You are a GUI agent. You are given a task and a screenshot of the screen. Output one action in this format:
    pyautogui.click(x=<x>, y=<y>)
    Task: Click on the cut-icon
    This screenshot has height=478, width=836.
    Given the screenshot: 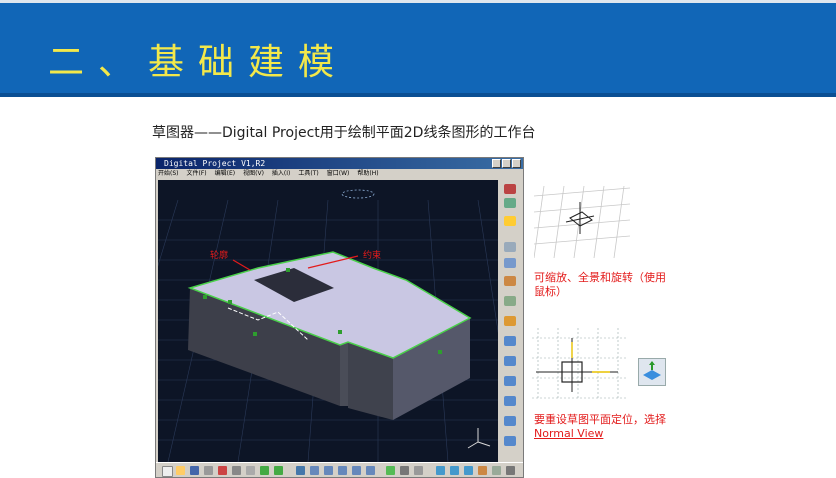 What is the action you would take?
    pyautogui.click(x=222, y=470)
    